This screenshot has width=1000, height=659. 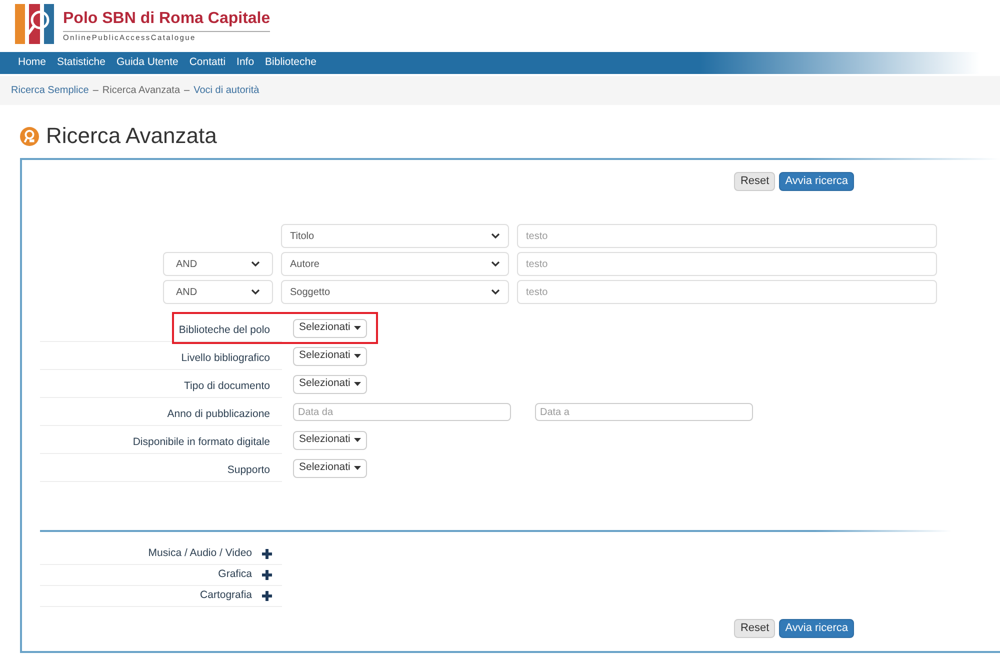 I want to click on section-label: Grafica, so click(x=235, y=574).